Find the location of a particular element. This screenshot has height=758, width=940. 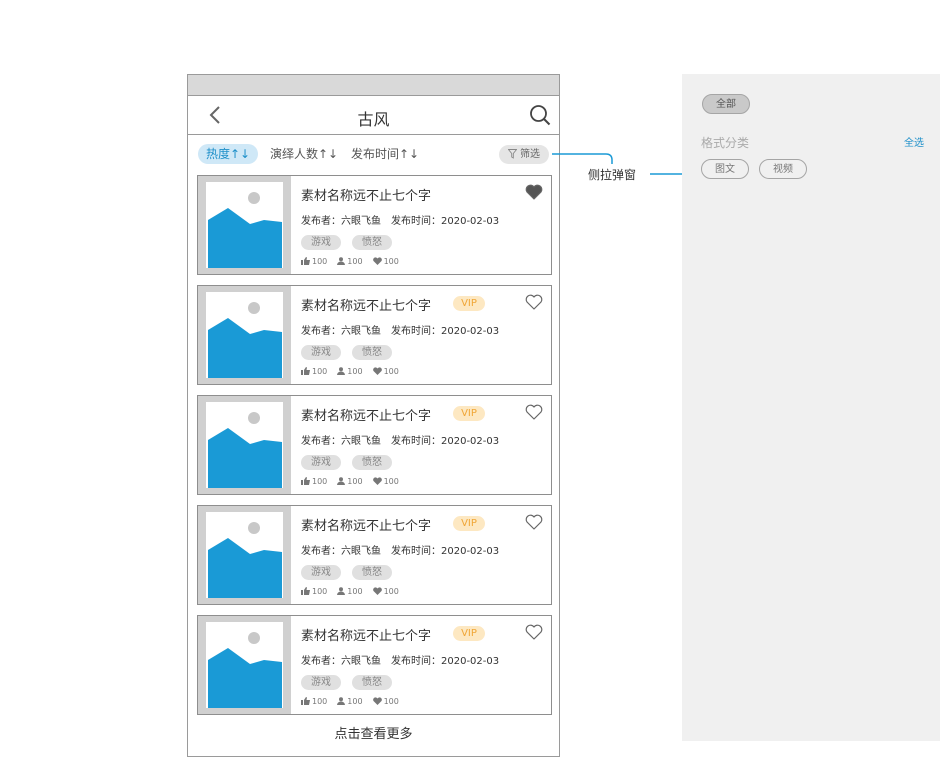

filter-label: 筛选 is located at coordinates (530, 154).